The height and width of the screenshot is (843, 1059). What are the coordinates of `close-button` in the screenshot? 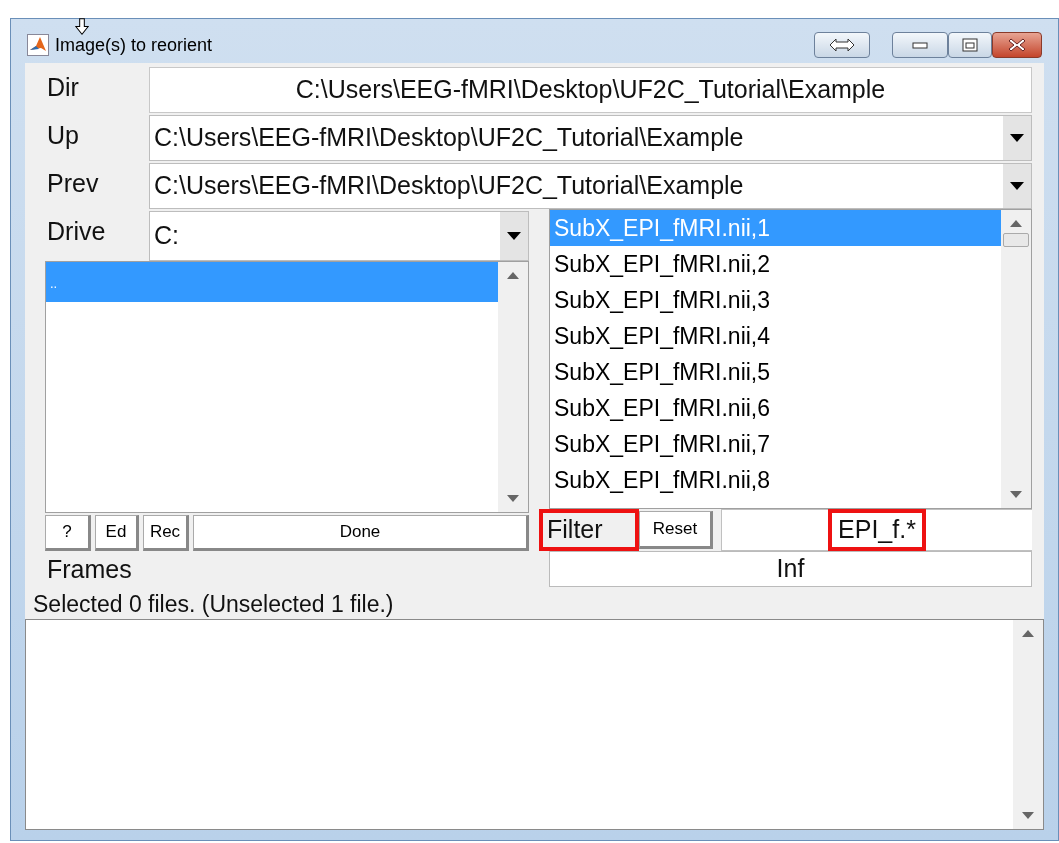 It's located at (1017, 45).